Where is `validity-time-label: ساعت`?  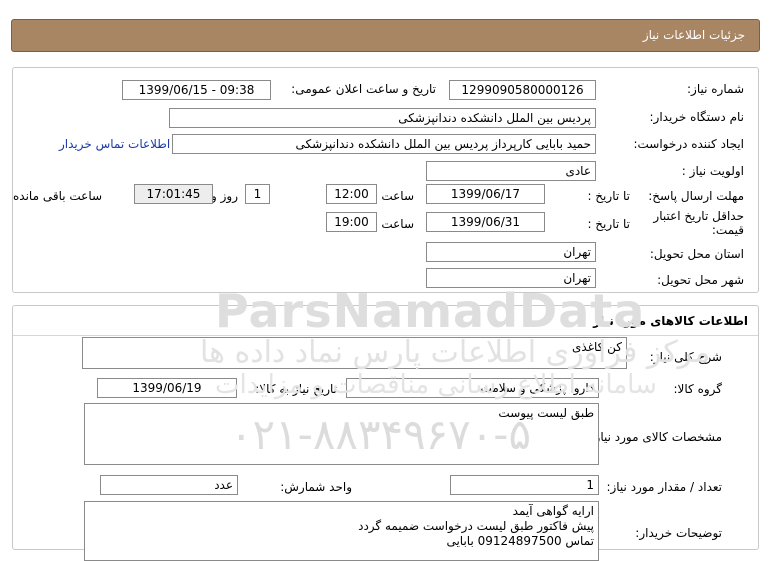
validity-time-label: ساعت is located at coordinates (397, 224).